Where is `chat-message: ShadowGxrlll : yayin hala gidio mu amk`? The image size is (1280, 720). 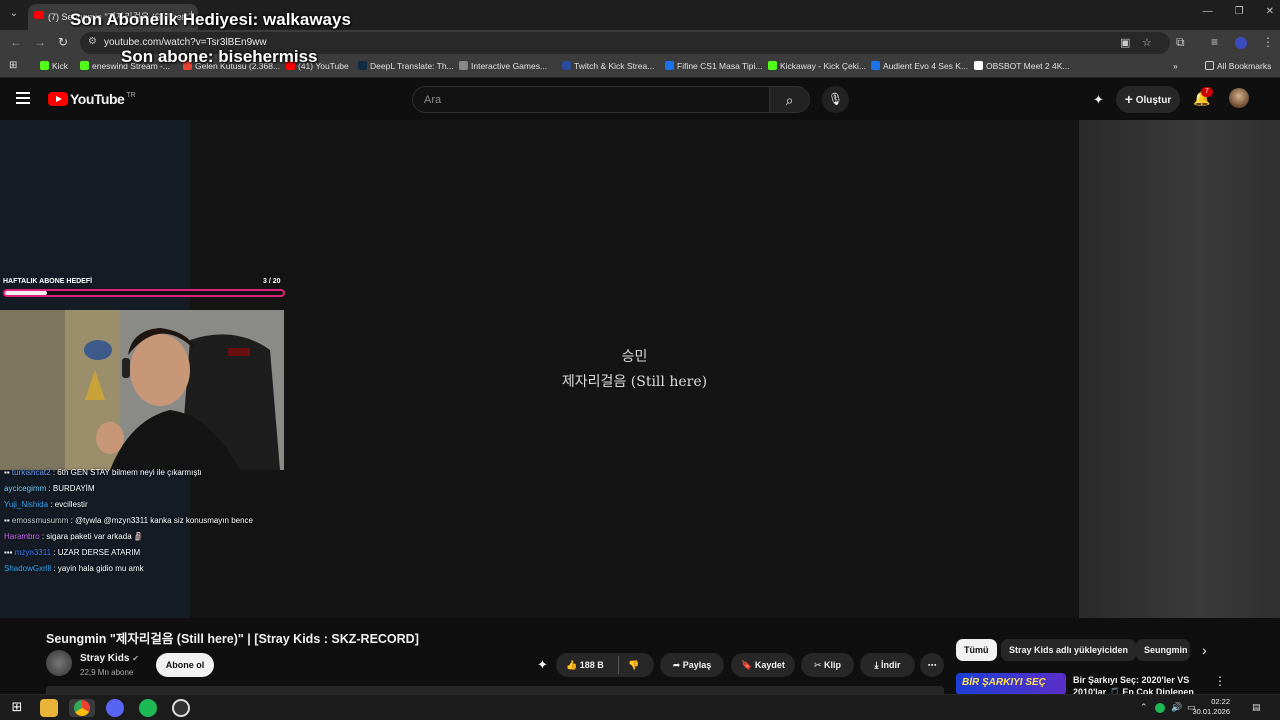 chat-message: ShadowGxrlll : yayin hala gidio mu amk is located at coordinates (74, 568).